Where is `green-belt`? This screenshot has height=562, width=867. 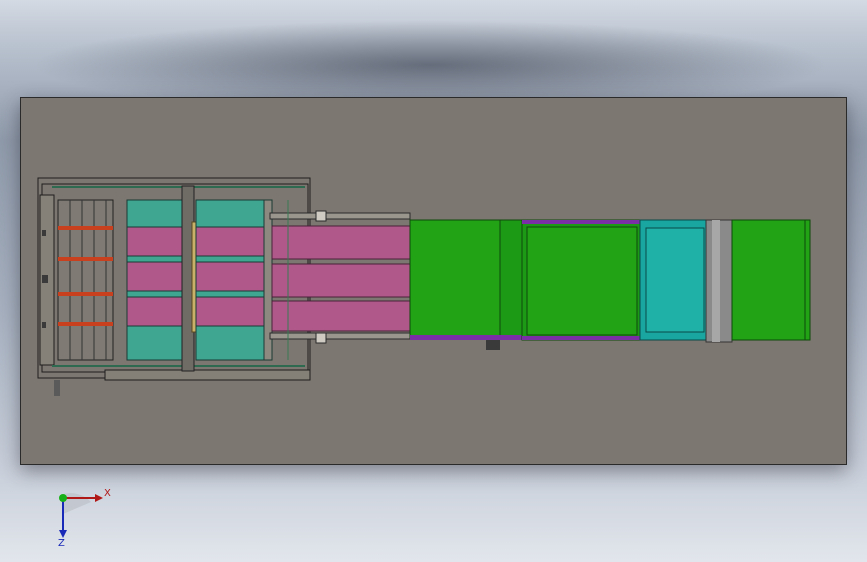 green-belt is located at coordinates (771, 280).